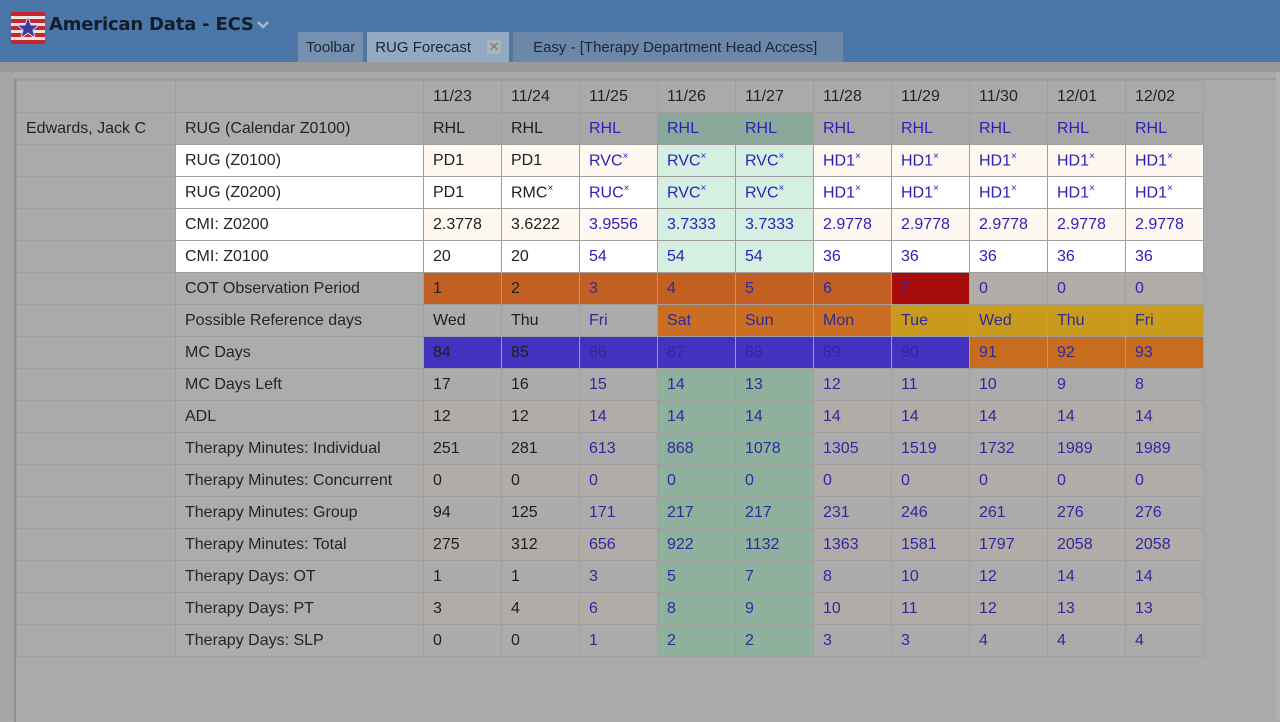 The height and width of the screenshot is (722, 1280). Describe the element at coordinates (774, 96) in the screenshot. I see `date-header: 11/27` at that location.